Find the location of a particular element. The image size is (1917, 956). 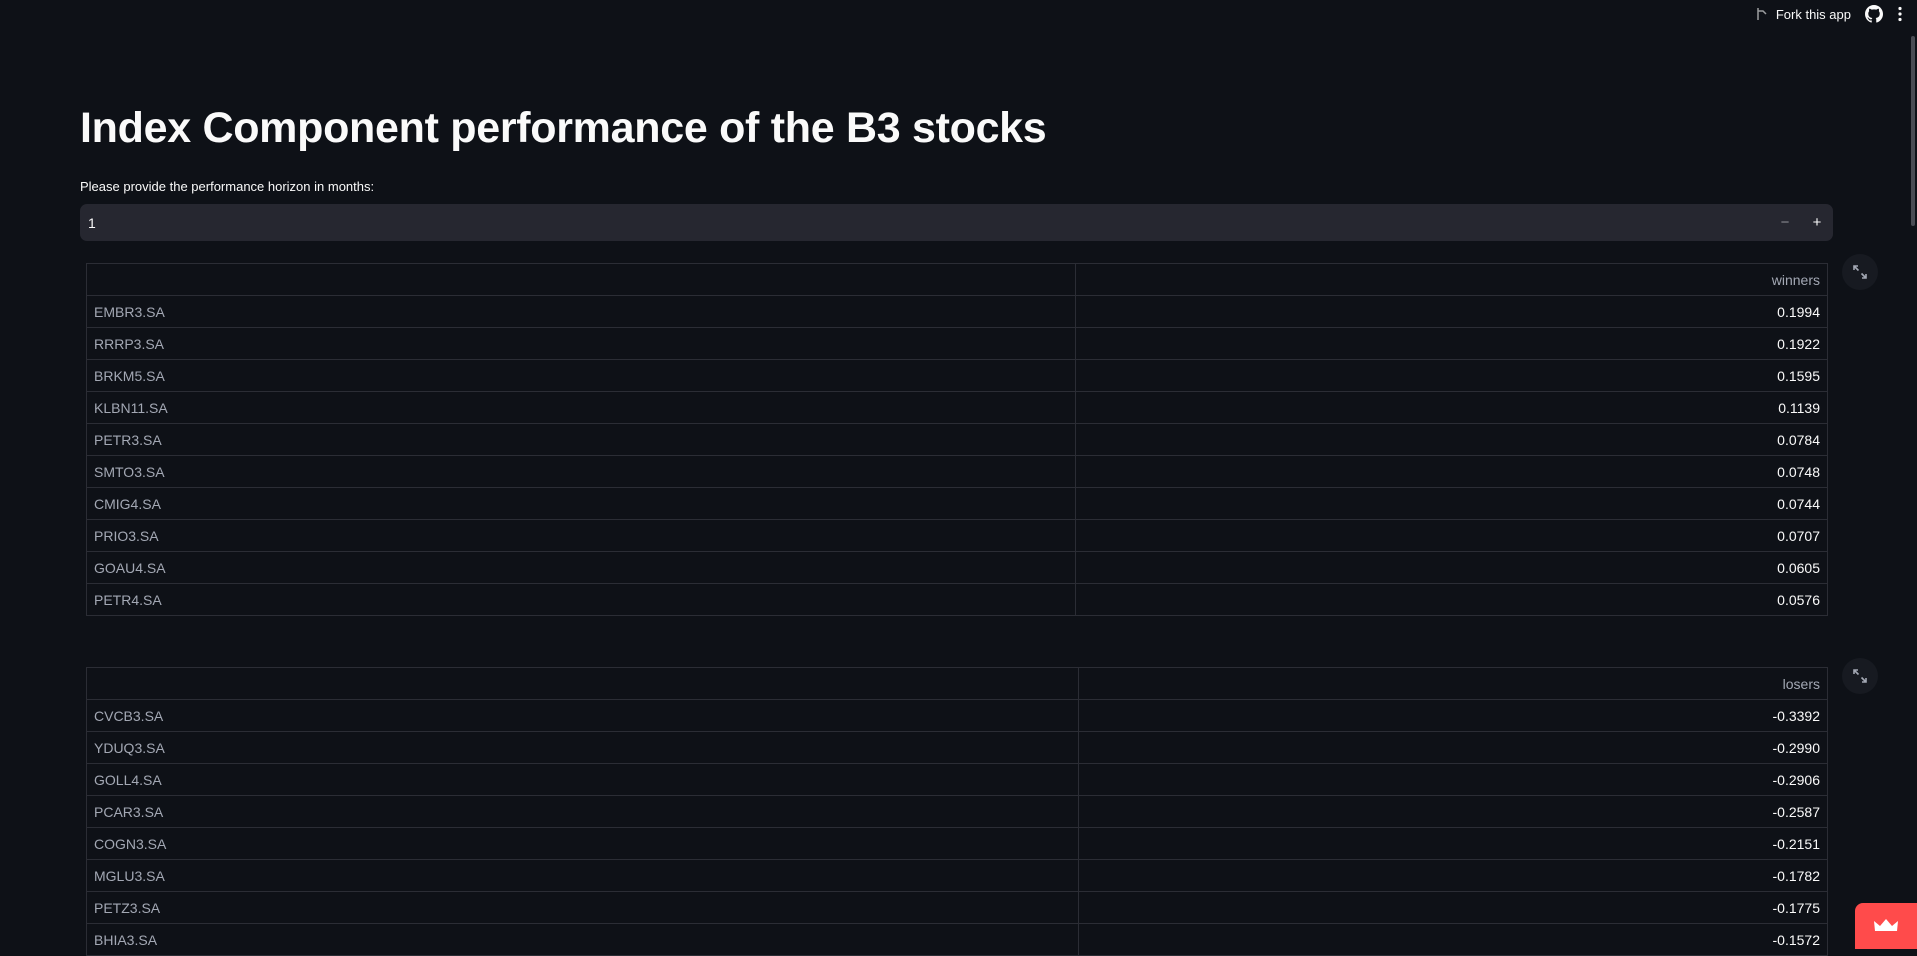

row-value: 0.0576 is located at coordinates (1452, 600).